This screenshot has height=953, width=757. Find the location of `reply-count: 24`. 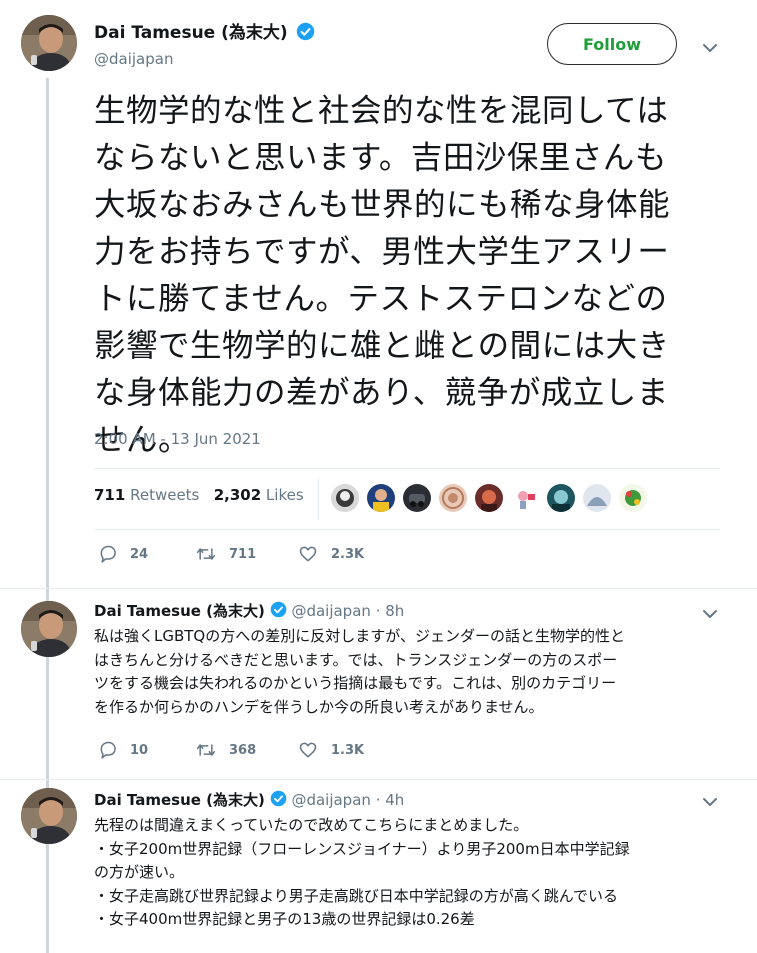

reply-count: 24 is located at coordinates (139, 554).